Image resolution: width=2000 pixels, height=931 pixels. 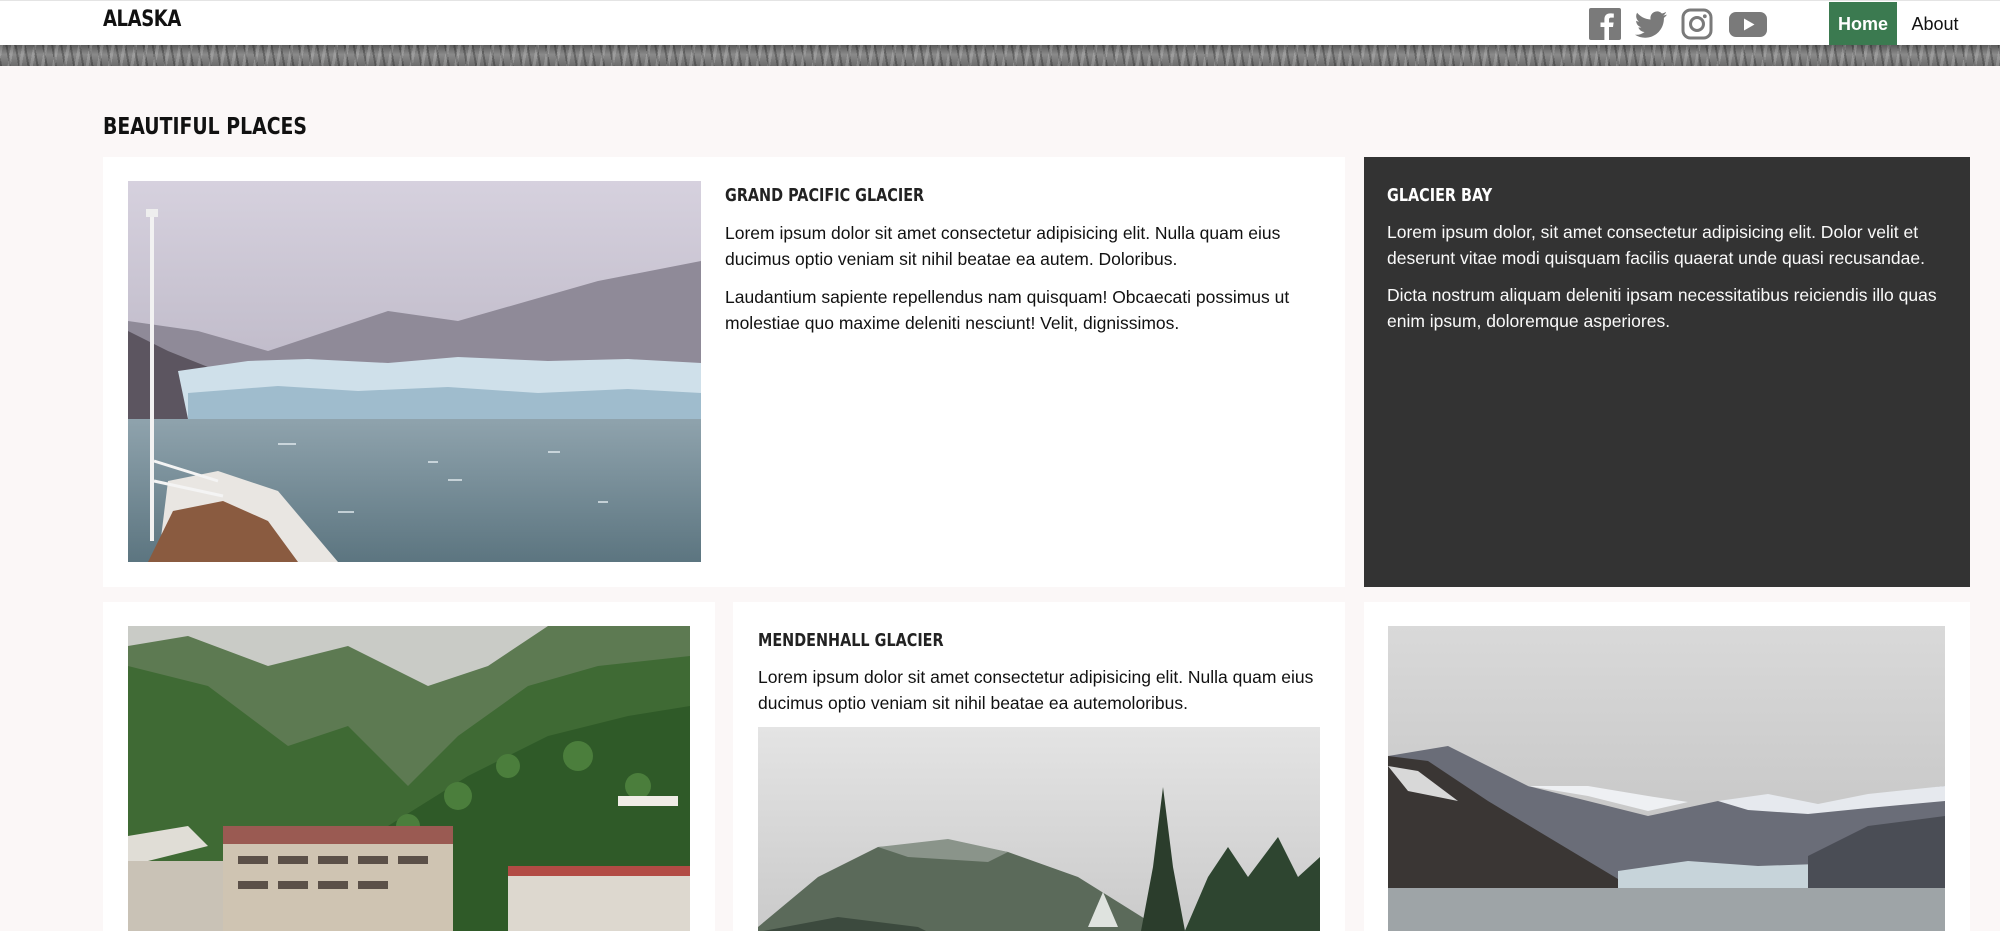 I want to click on facebook-icon, so click(x=1605, y=24).